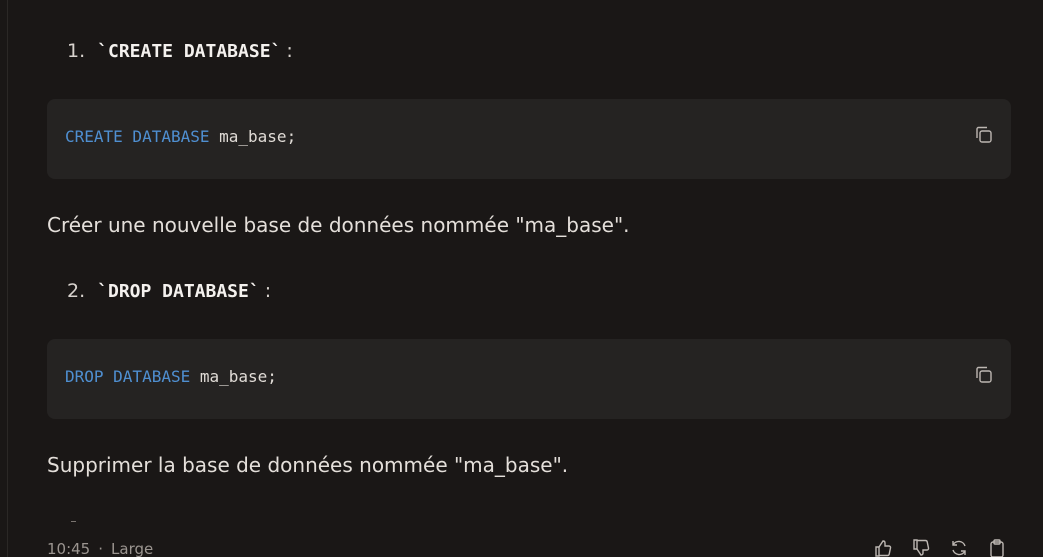 Image resolution: width=1043 pixels, height=557 pixels. I want to click on message-time: 10:45, so click(69, 548).